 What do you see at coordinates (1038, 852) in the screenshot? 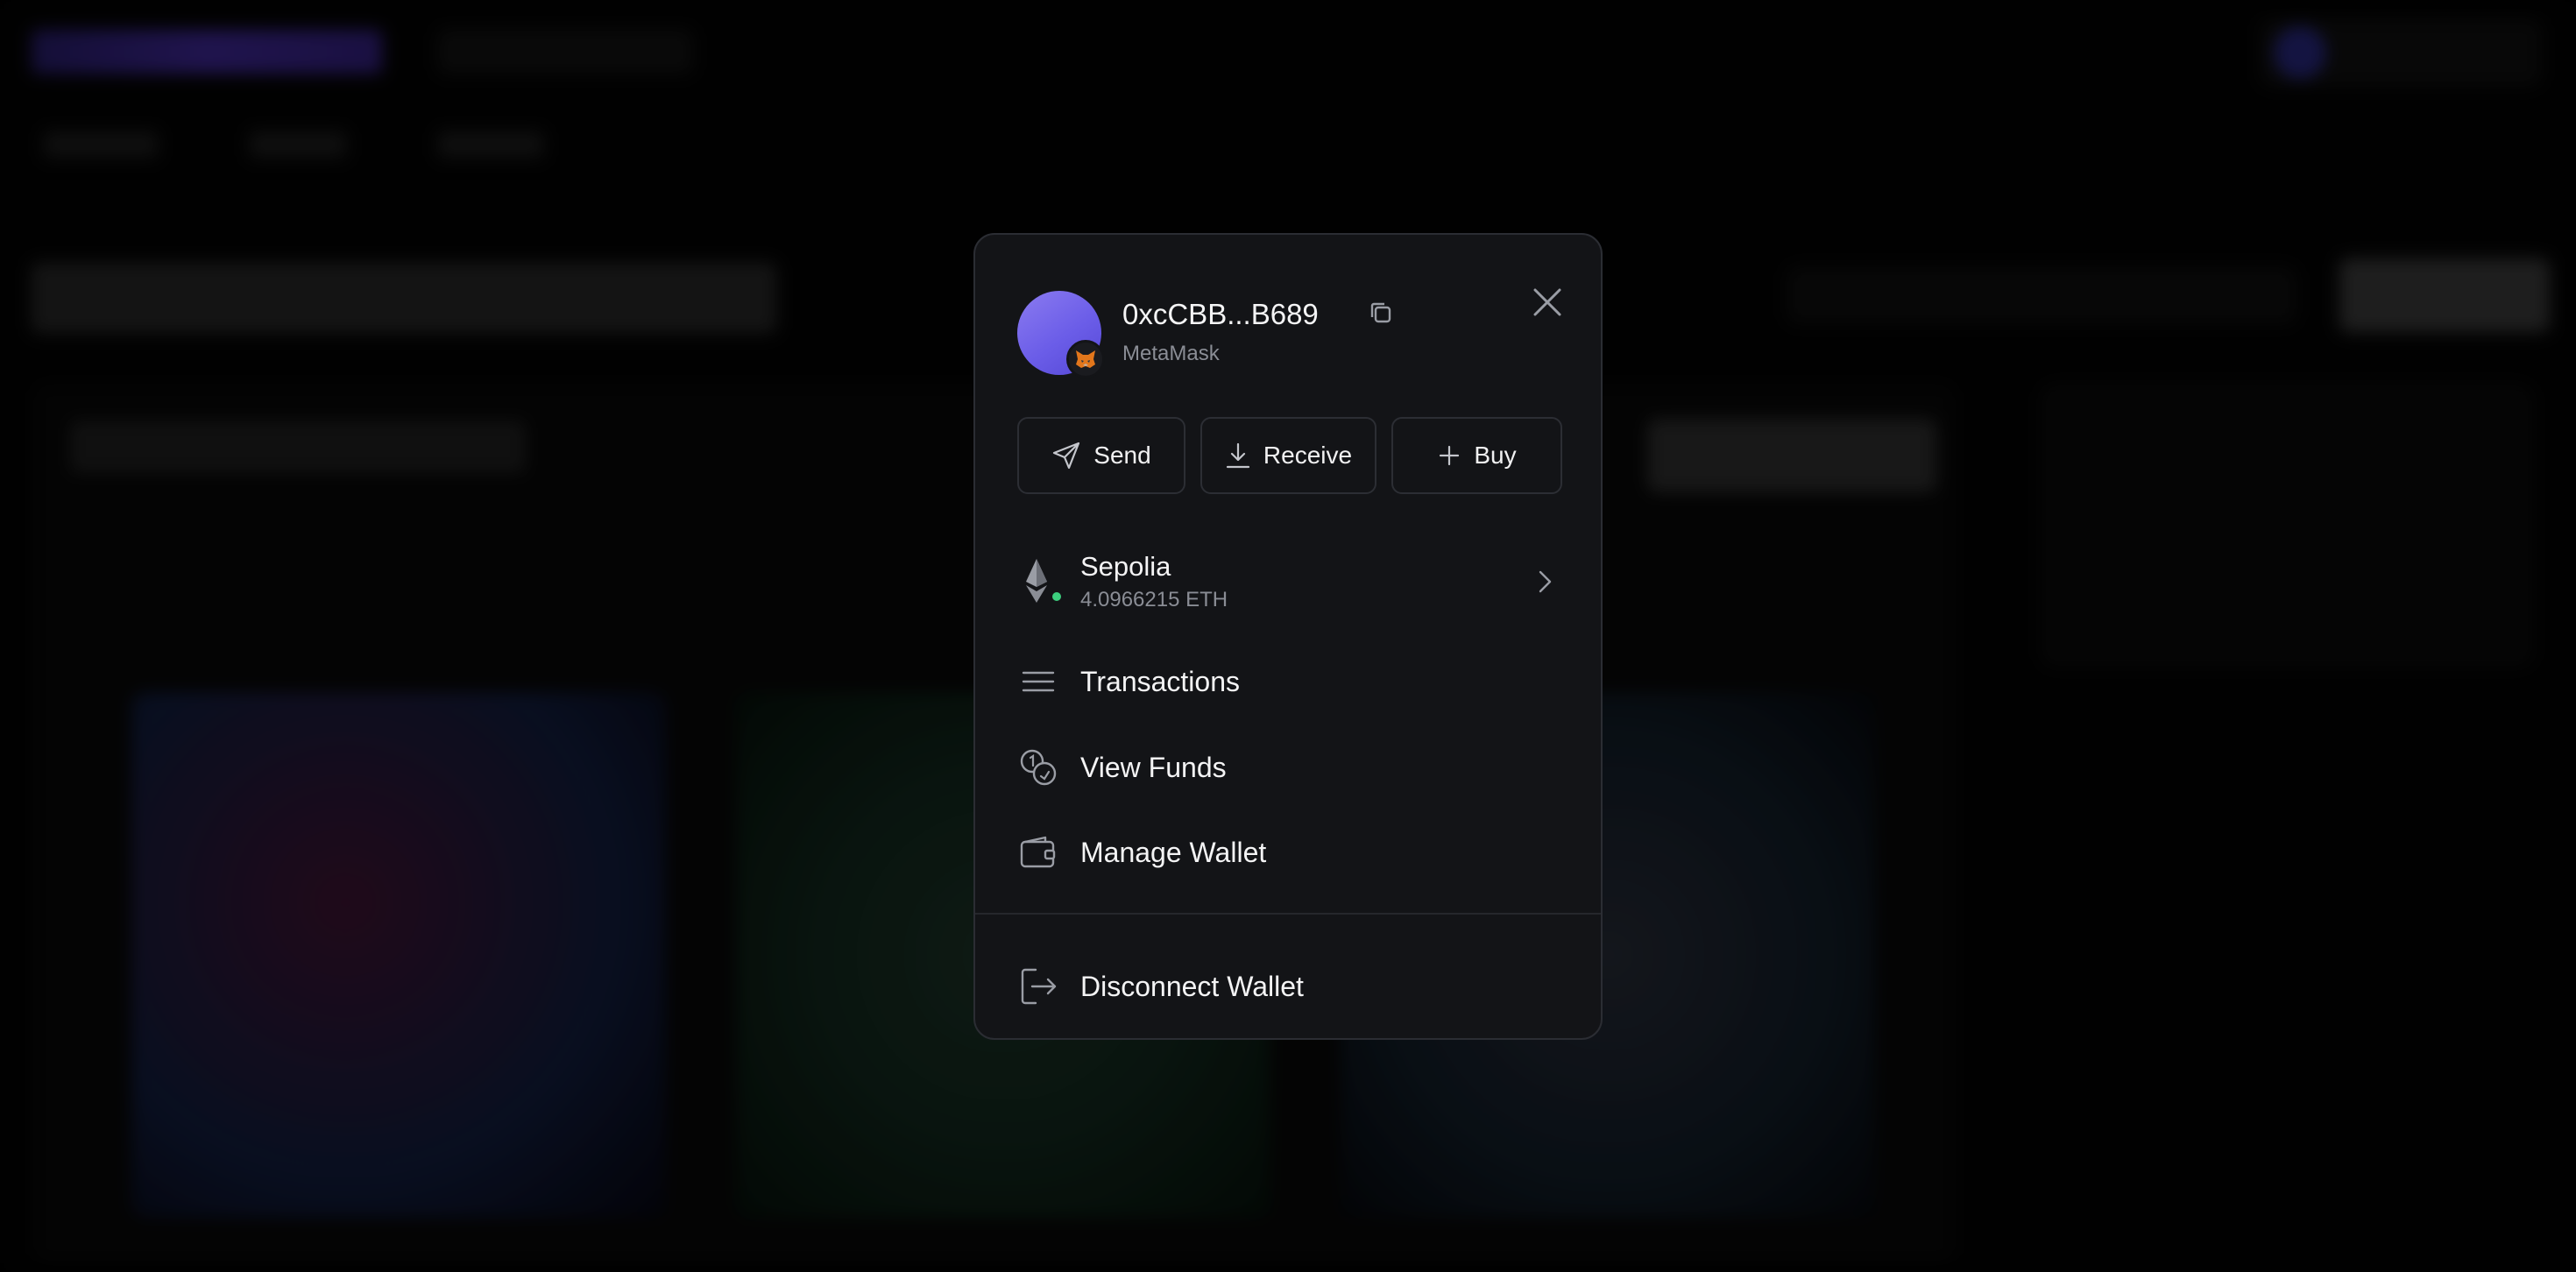
I see `wallet-icon` at bounding box center [1038, 852].